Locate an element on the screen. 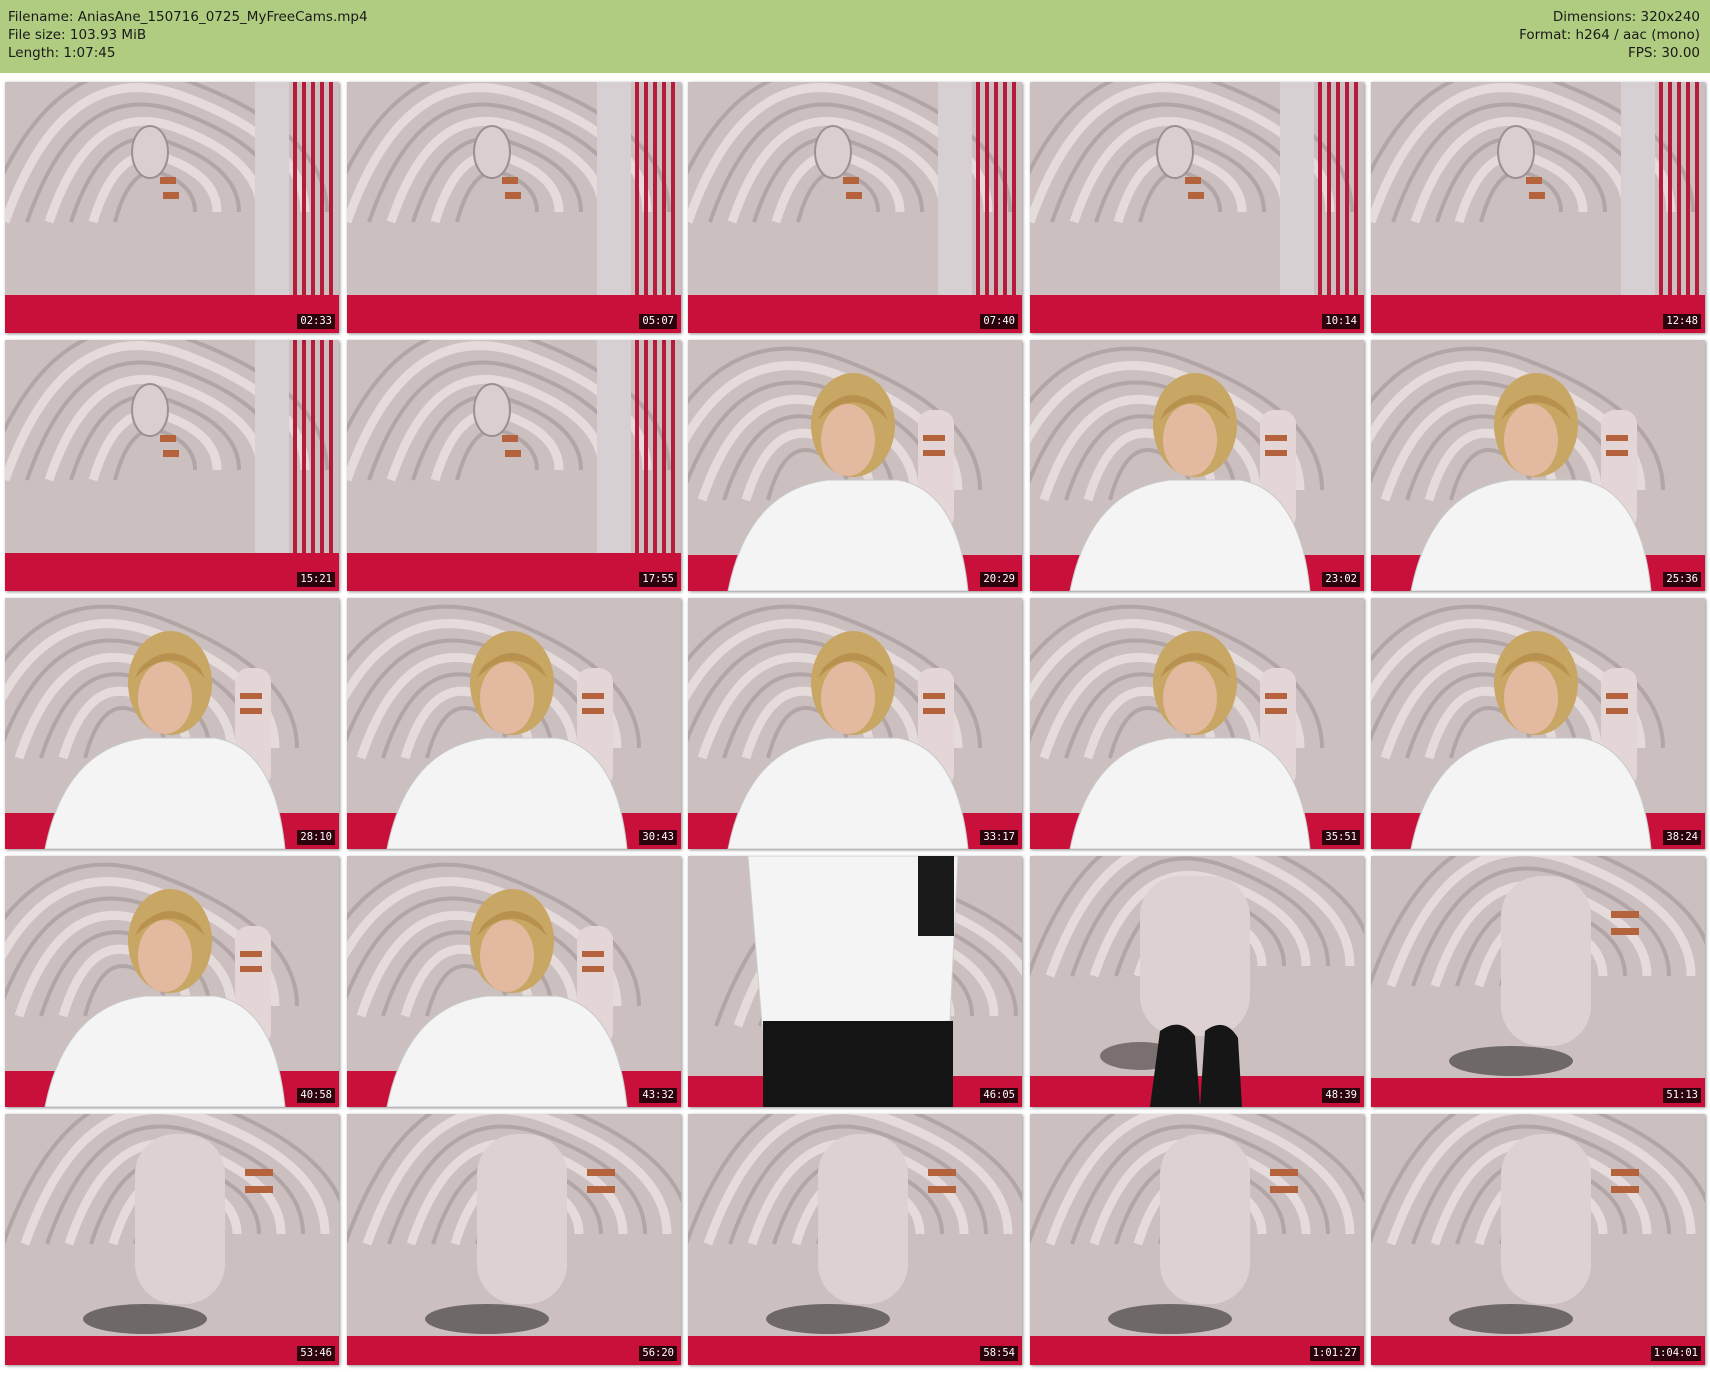 This screenshot has width=1710, height=1373. video-thumbnail: 07:40 is located at coordinates (855, 207).